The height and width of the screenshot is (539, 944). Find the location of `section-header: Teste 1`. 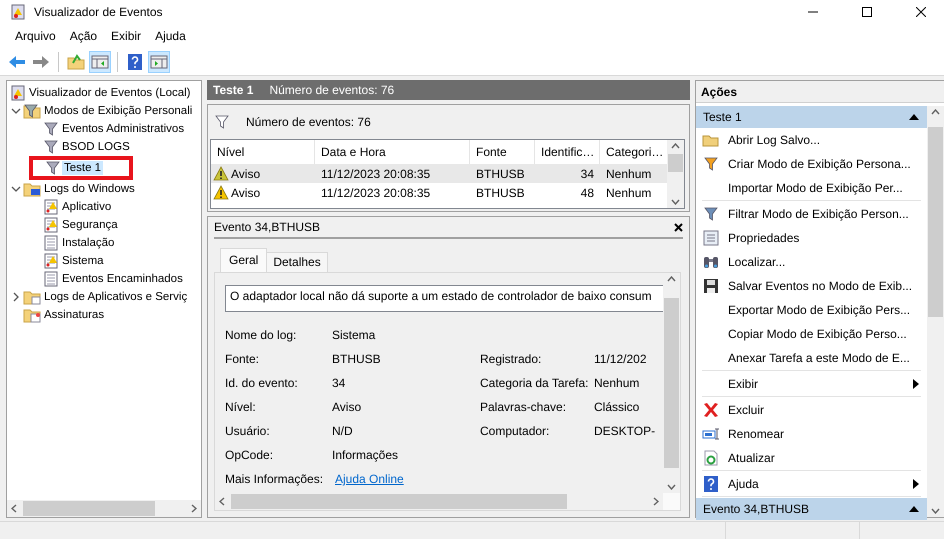

section-header: Teste 1 is located at coordinates (811, 117).